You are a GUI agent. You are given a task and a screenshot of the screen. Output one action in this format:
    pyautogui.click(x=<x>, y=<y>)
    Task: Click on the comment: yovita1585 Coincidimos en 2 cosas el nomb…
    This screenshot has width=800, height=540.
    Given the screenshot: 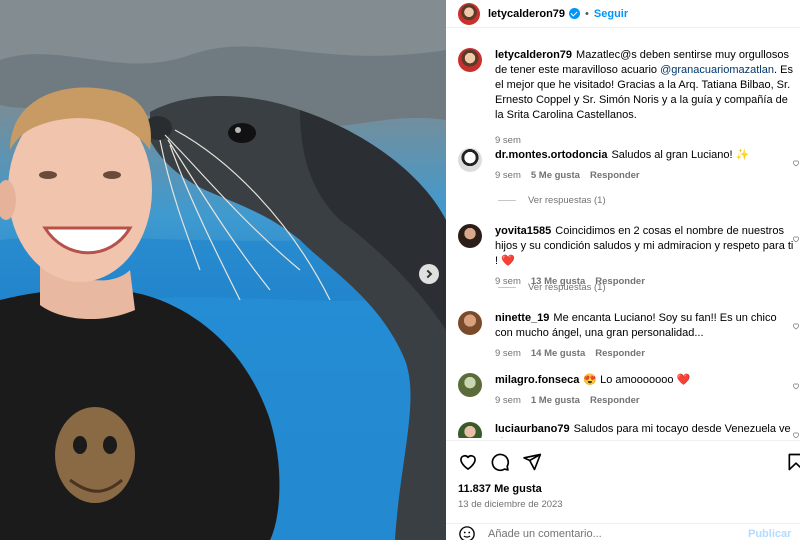 What is the action you would take?
    pyautogui.click(x=629, y=256)
    